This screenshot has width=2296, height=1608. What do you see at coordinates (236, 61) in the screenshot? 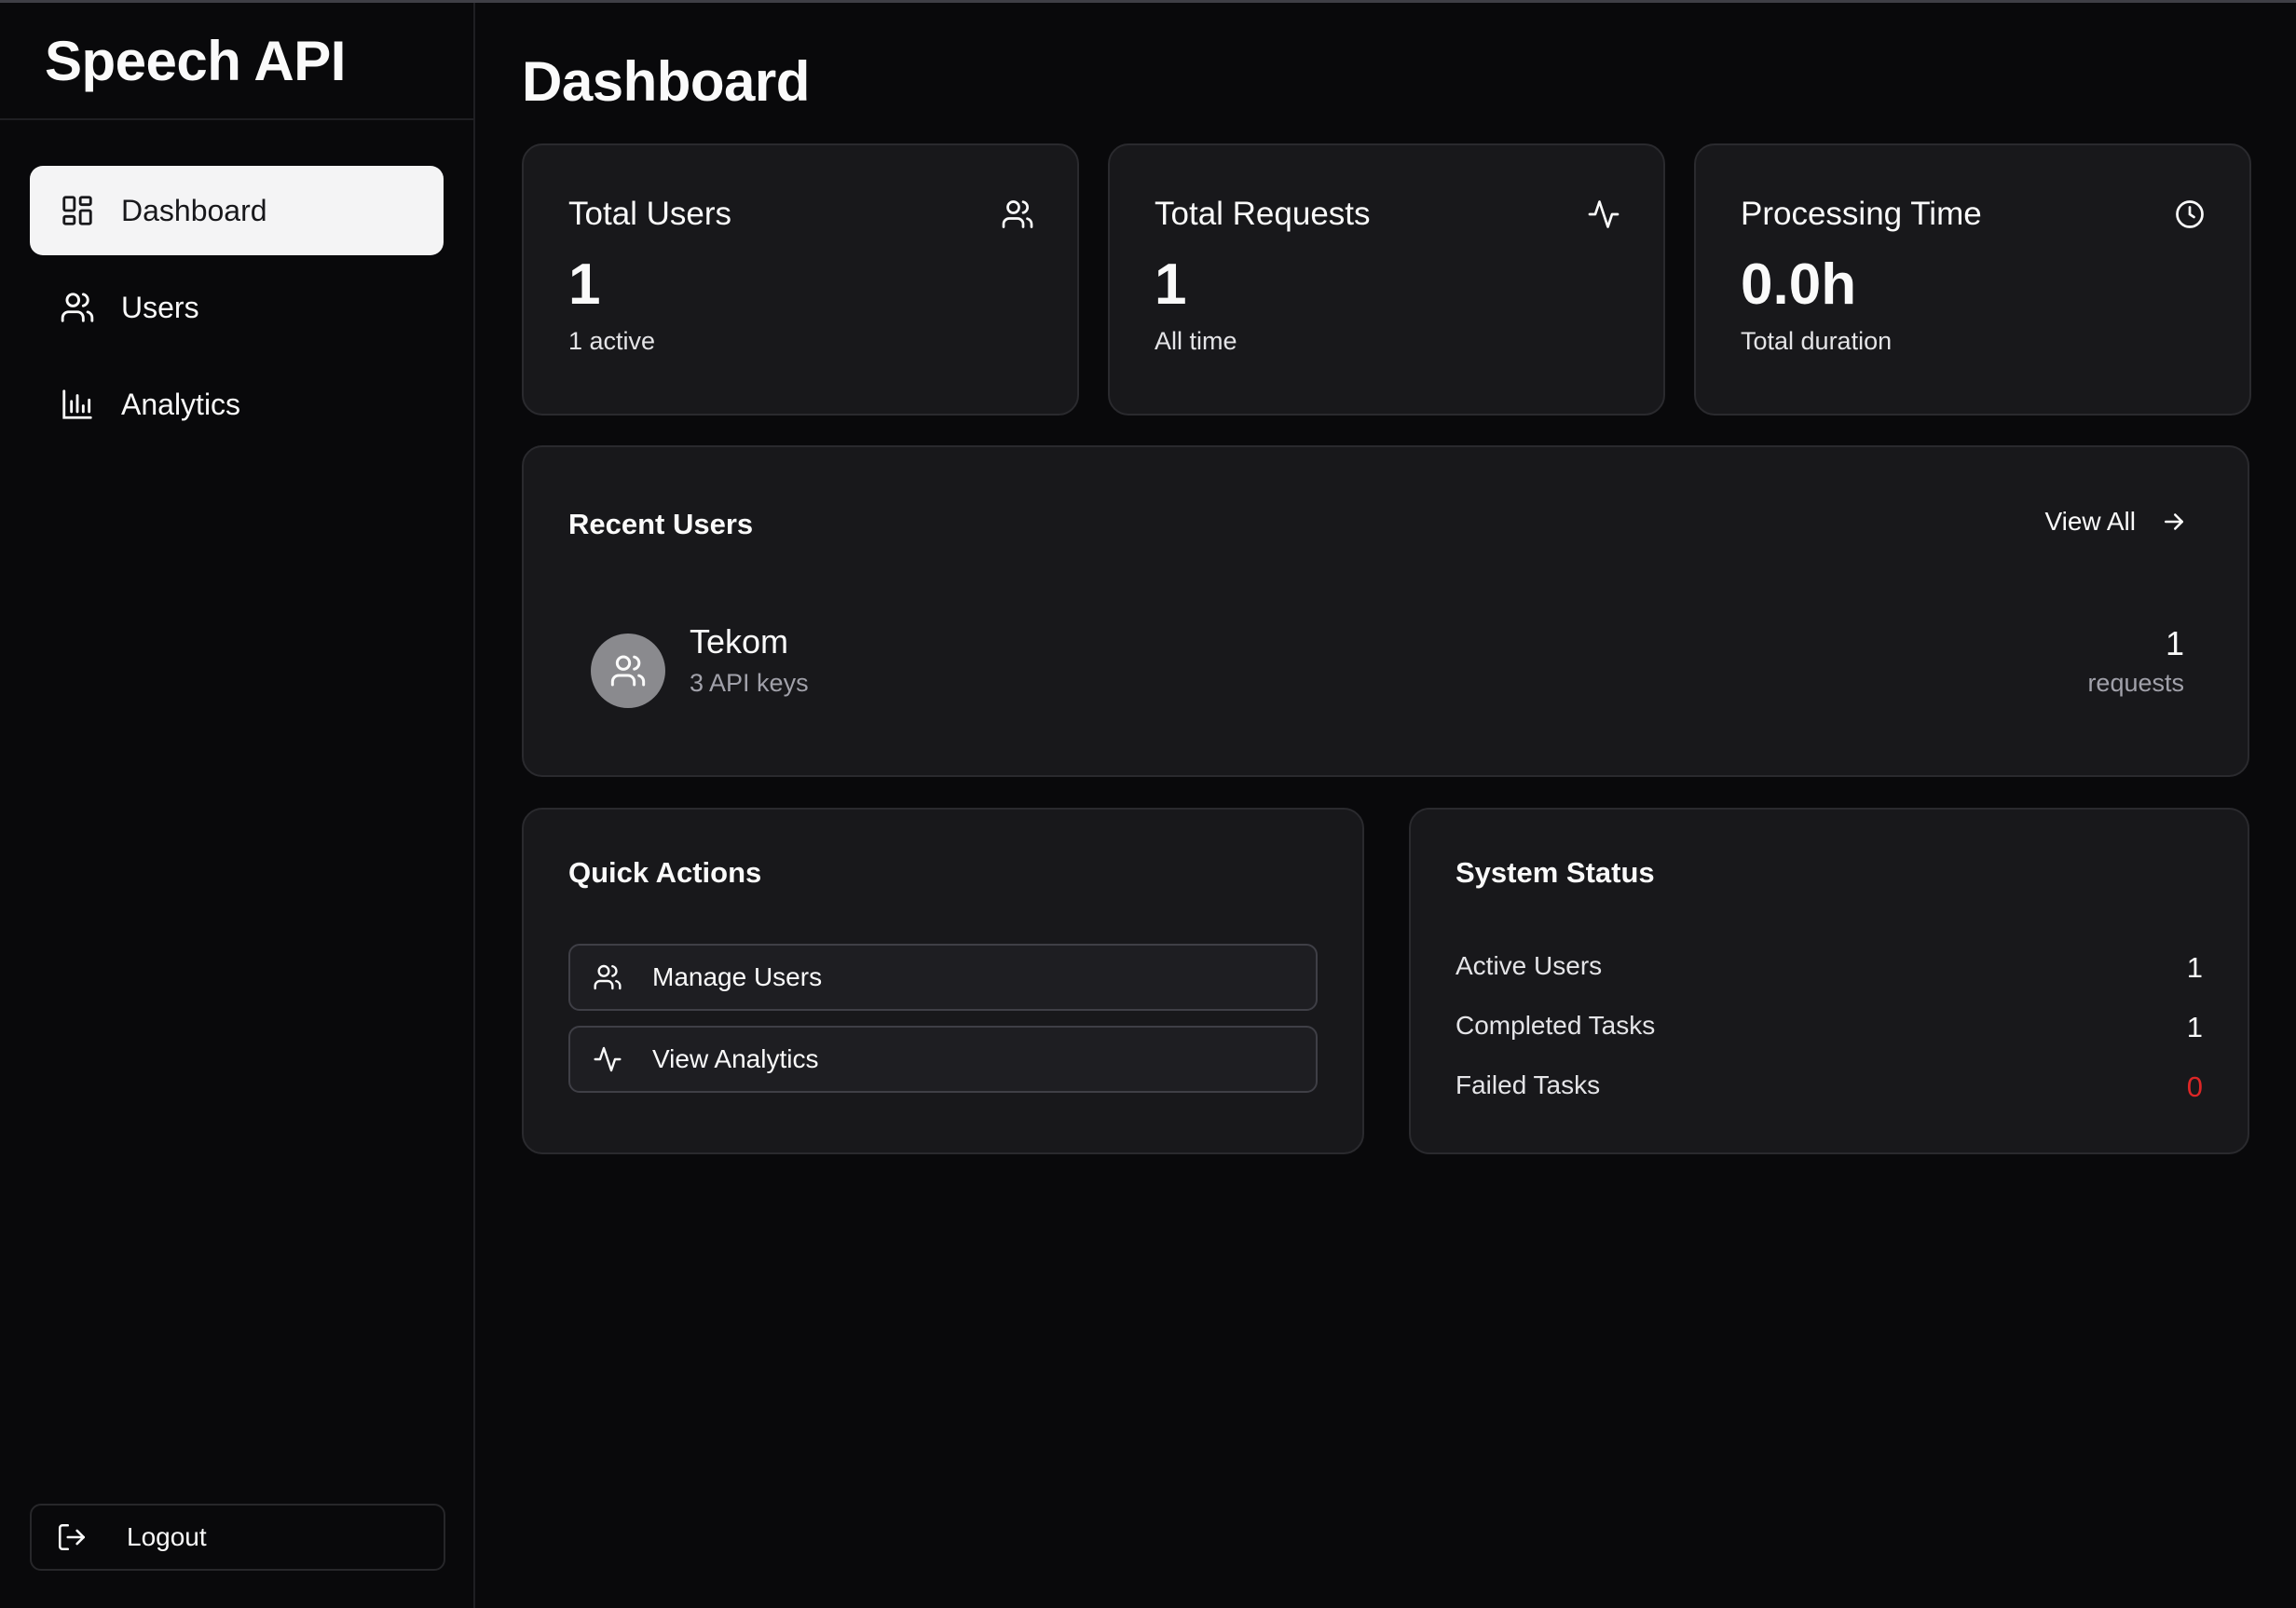
I see `app-brand: Speech API` at bounding box center [236, 61].